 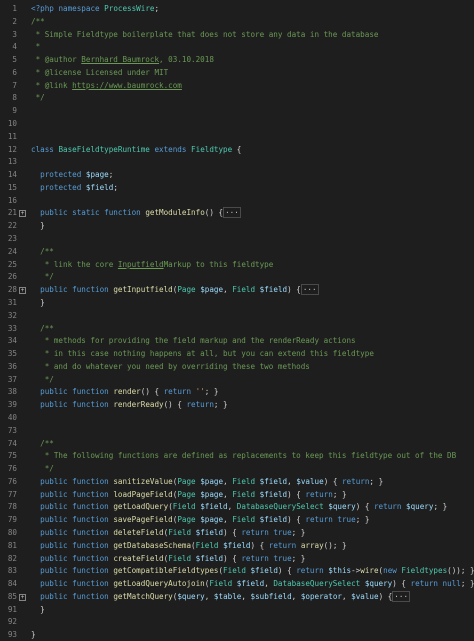 What do you see at coordinates (237, 635) in the screenshot?
I see `code-line: 93}` at bounding box center [237, 635].